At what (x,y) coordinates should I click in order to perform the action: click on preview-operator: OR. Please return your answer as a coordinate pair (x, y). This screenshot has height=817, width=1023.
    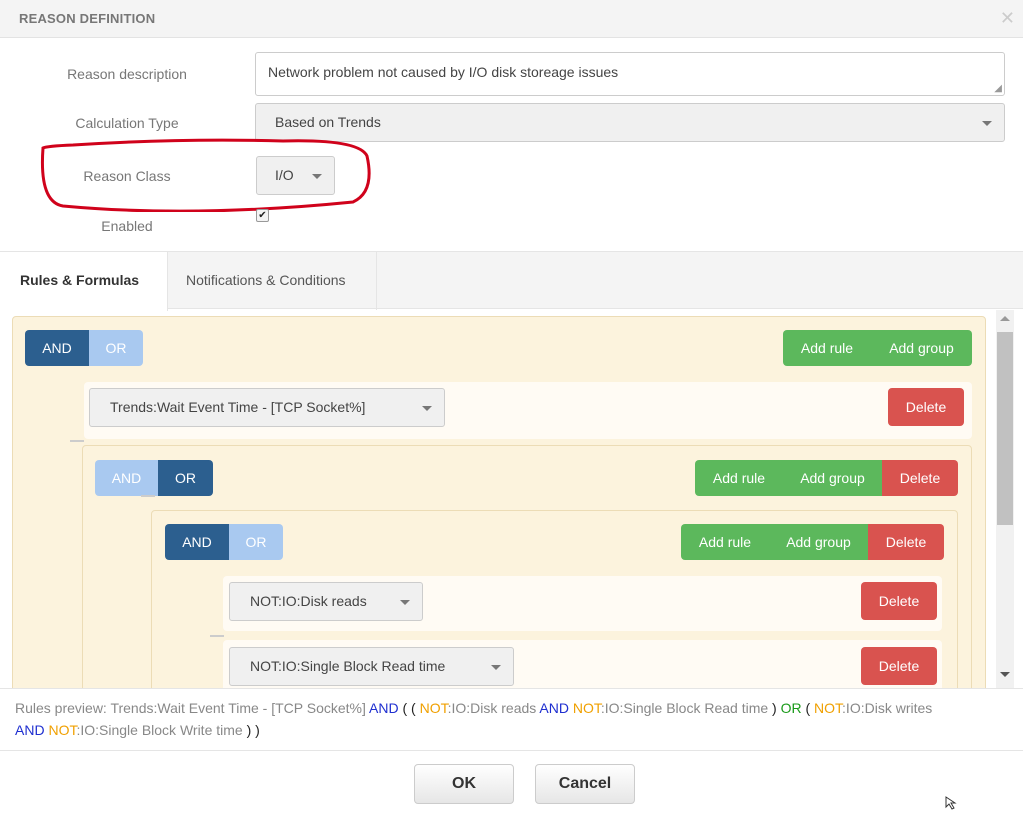
    Looking at the image, I should click on (791, 708).